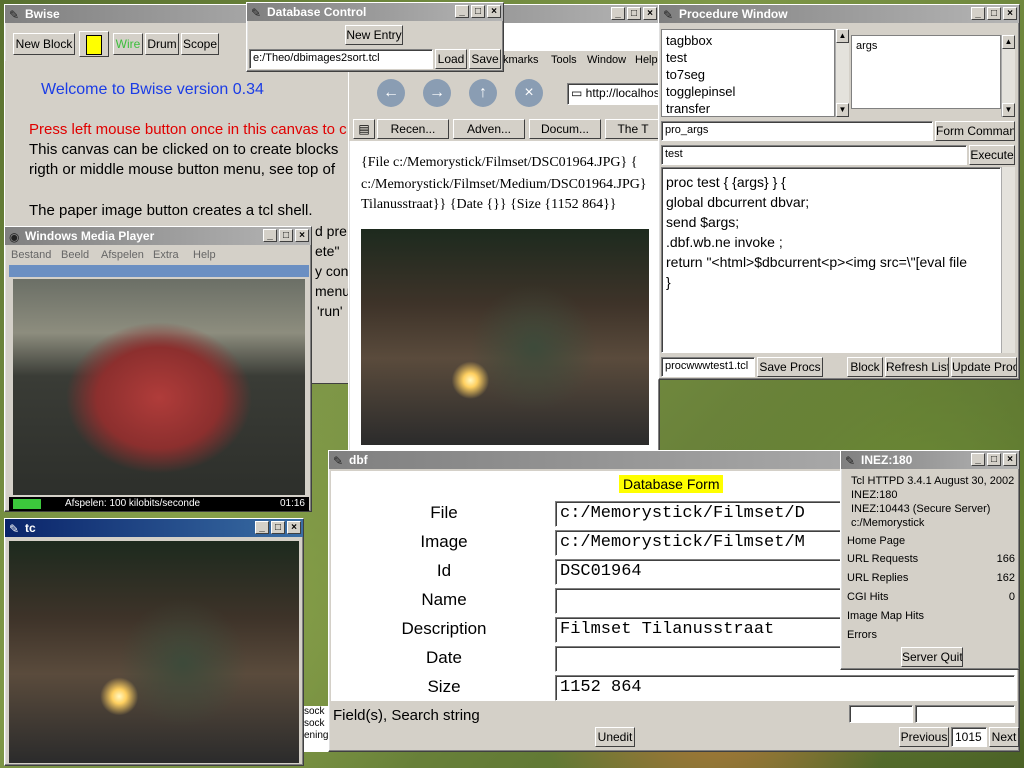 The image size is (1024, 768). Describe the element at coordinates (703, 222) in the screenshot. I see `code-line: send $args;` at that location.